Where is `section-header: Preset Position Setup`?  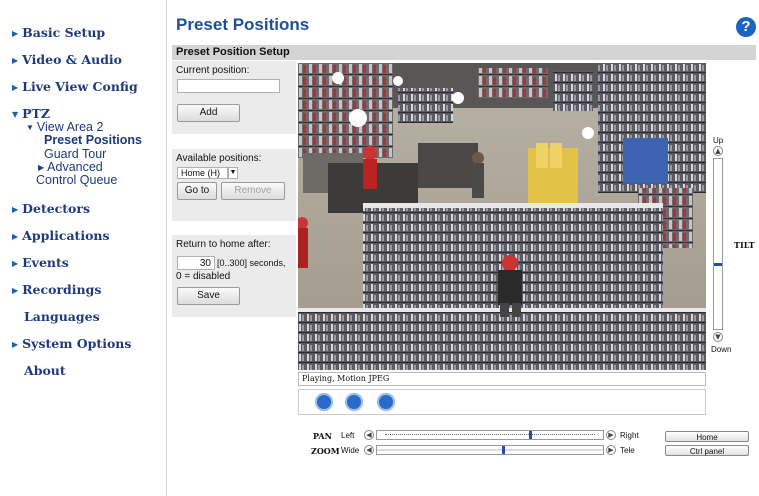 section-header: Preset Position Setup is located at coordinates (464, 52).